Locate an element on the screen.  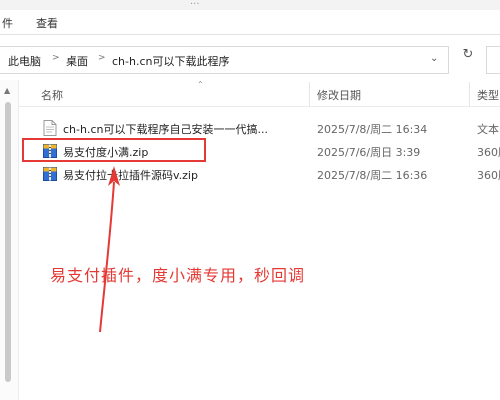
red-arrow-annotation is located at coordinates (109, 249).